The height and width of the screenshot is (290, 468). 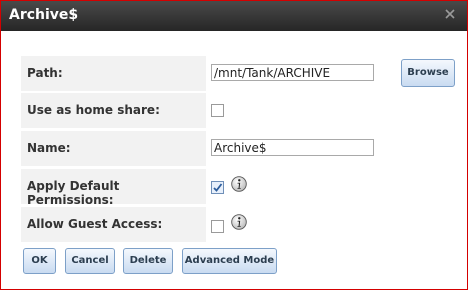 What do you see at coordinates (113, 148) in the screenshot?
I see `name-label-cell: Name:` at bounding box center [113, 148].